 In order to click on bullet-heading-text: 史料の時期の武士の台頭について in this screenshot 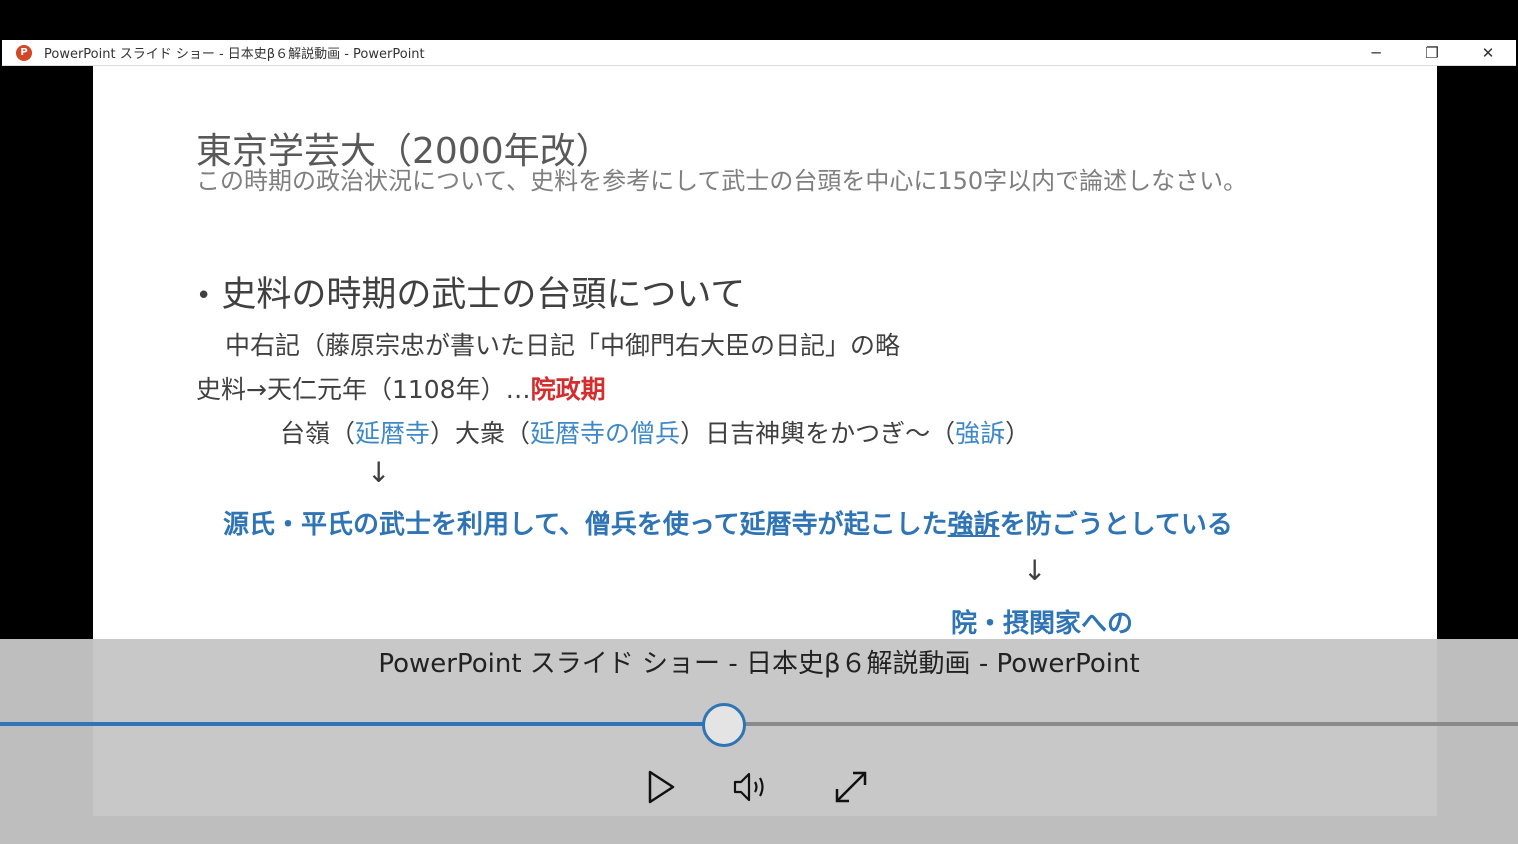, I will do `click(483, 295)`.